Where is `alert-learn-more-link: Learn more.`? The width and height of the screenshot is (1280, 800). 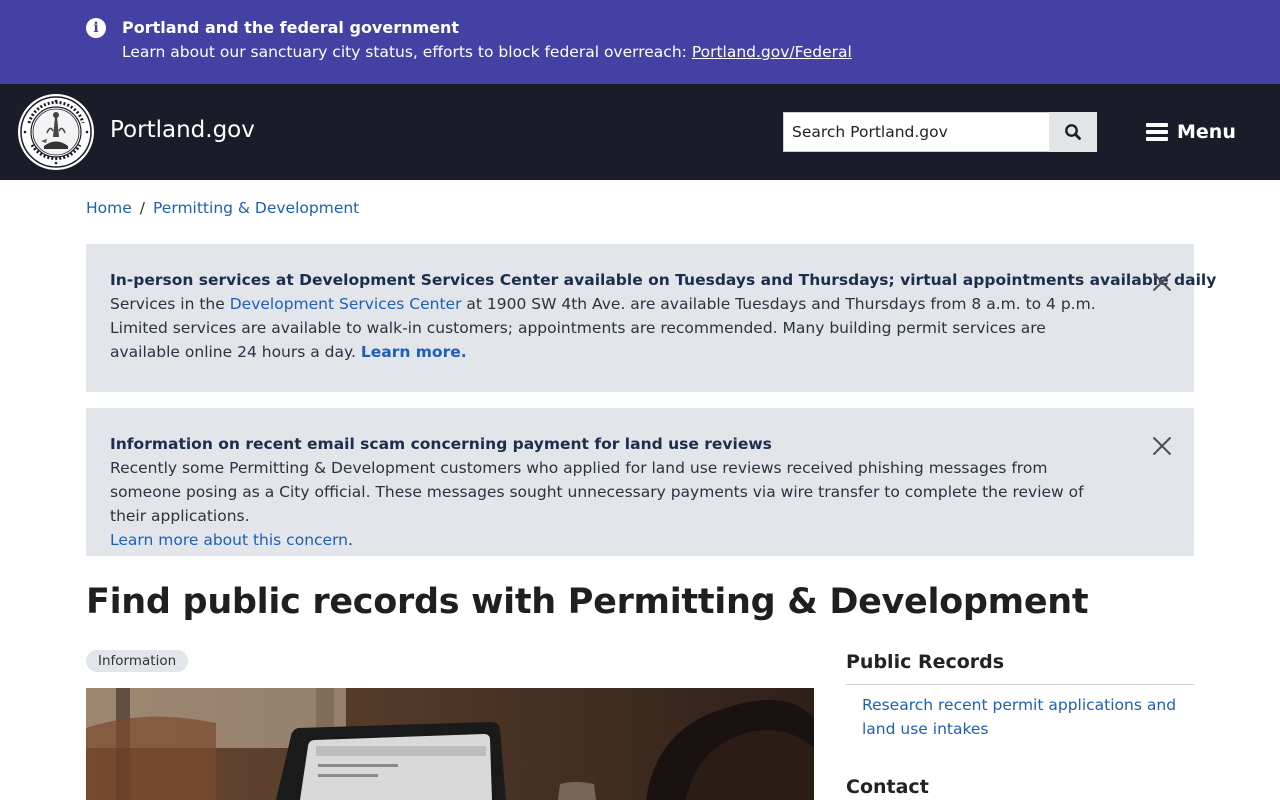 alert-learn-more-link: Learn more. is located at coordinates (414, 352).